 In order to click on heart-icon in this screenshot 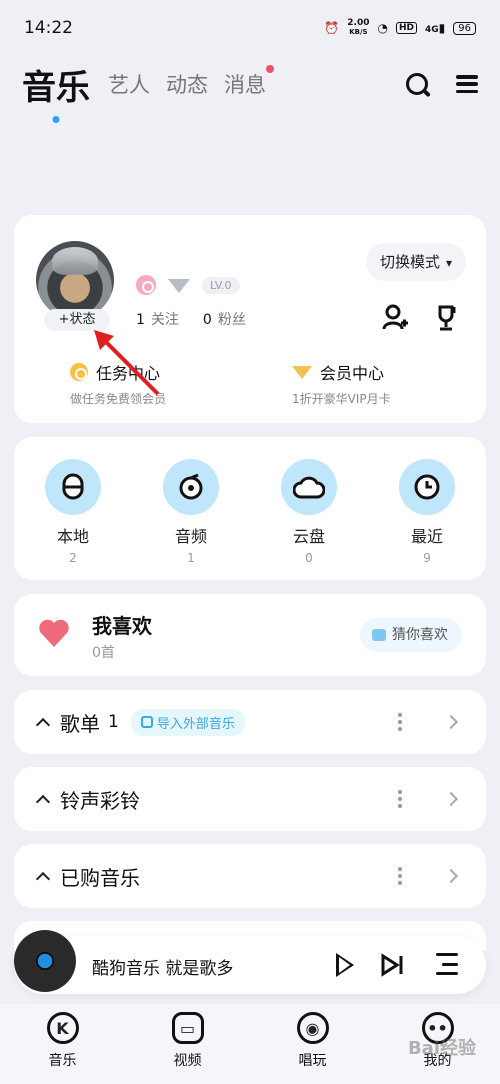, I will do `click(54, 633)`.